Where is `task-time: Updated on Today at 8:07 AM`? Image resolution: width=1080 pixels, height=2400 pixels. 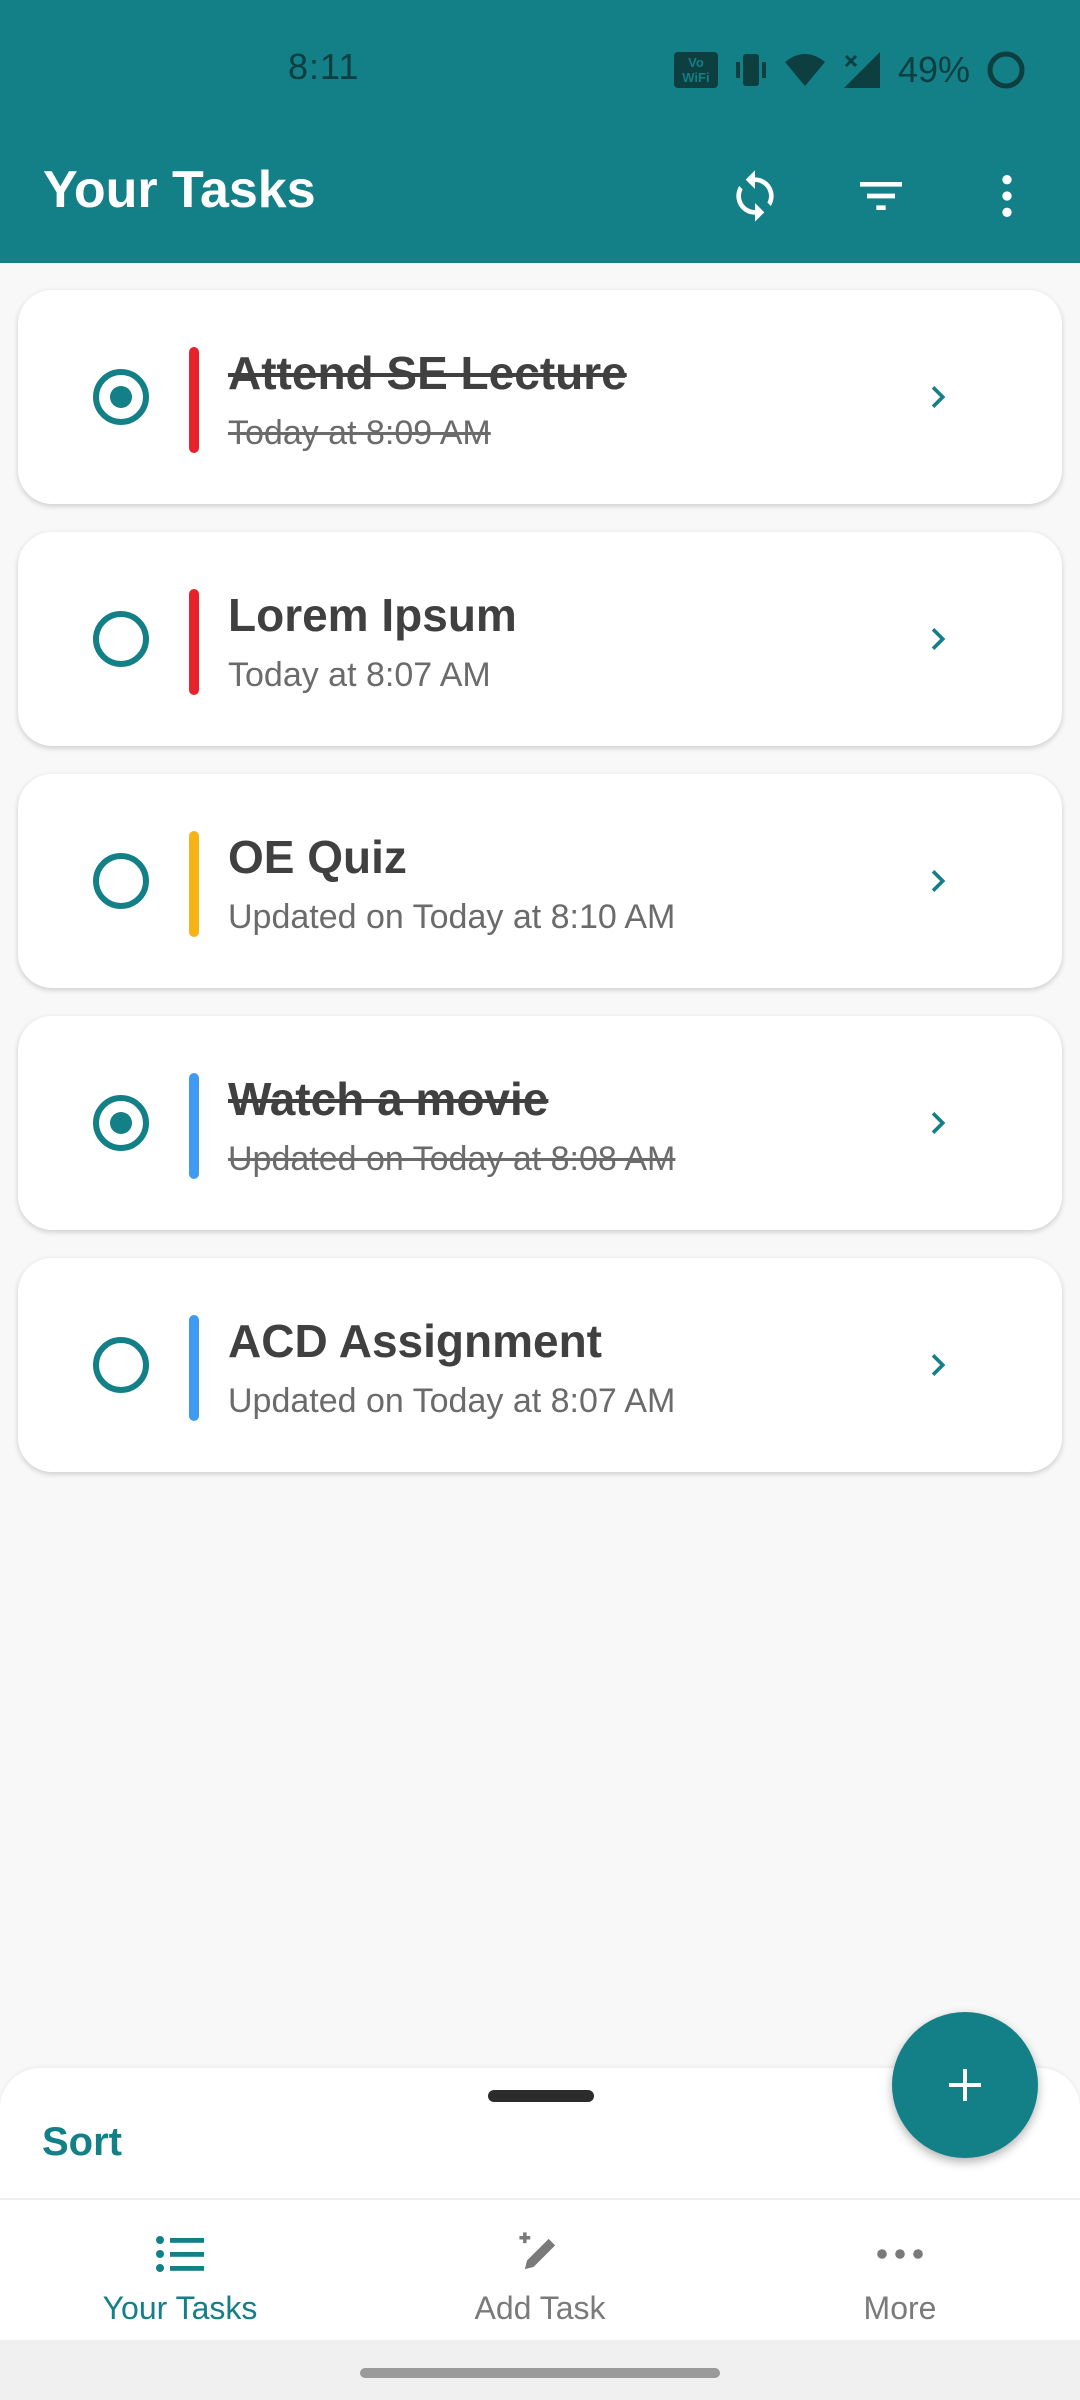 task-time: Updated on Today at 8:07 AM is located at coordinates (452, 1401).